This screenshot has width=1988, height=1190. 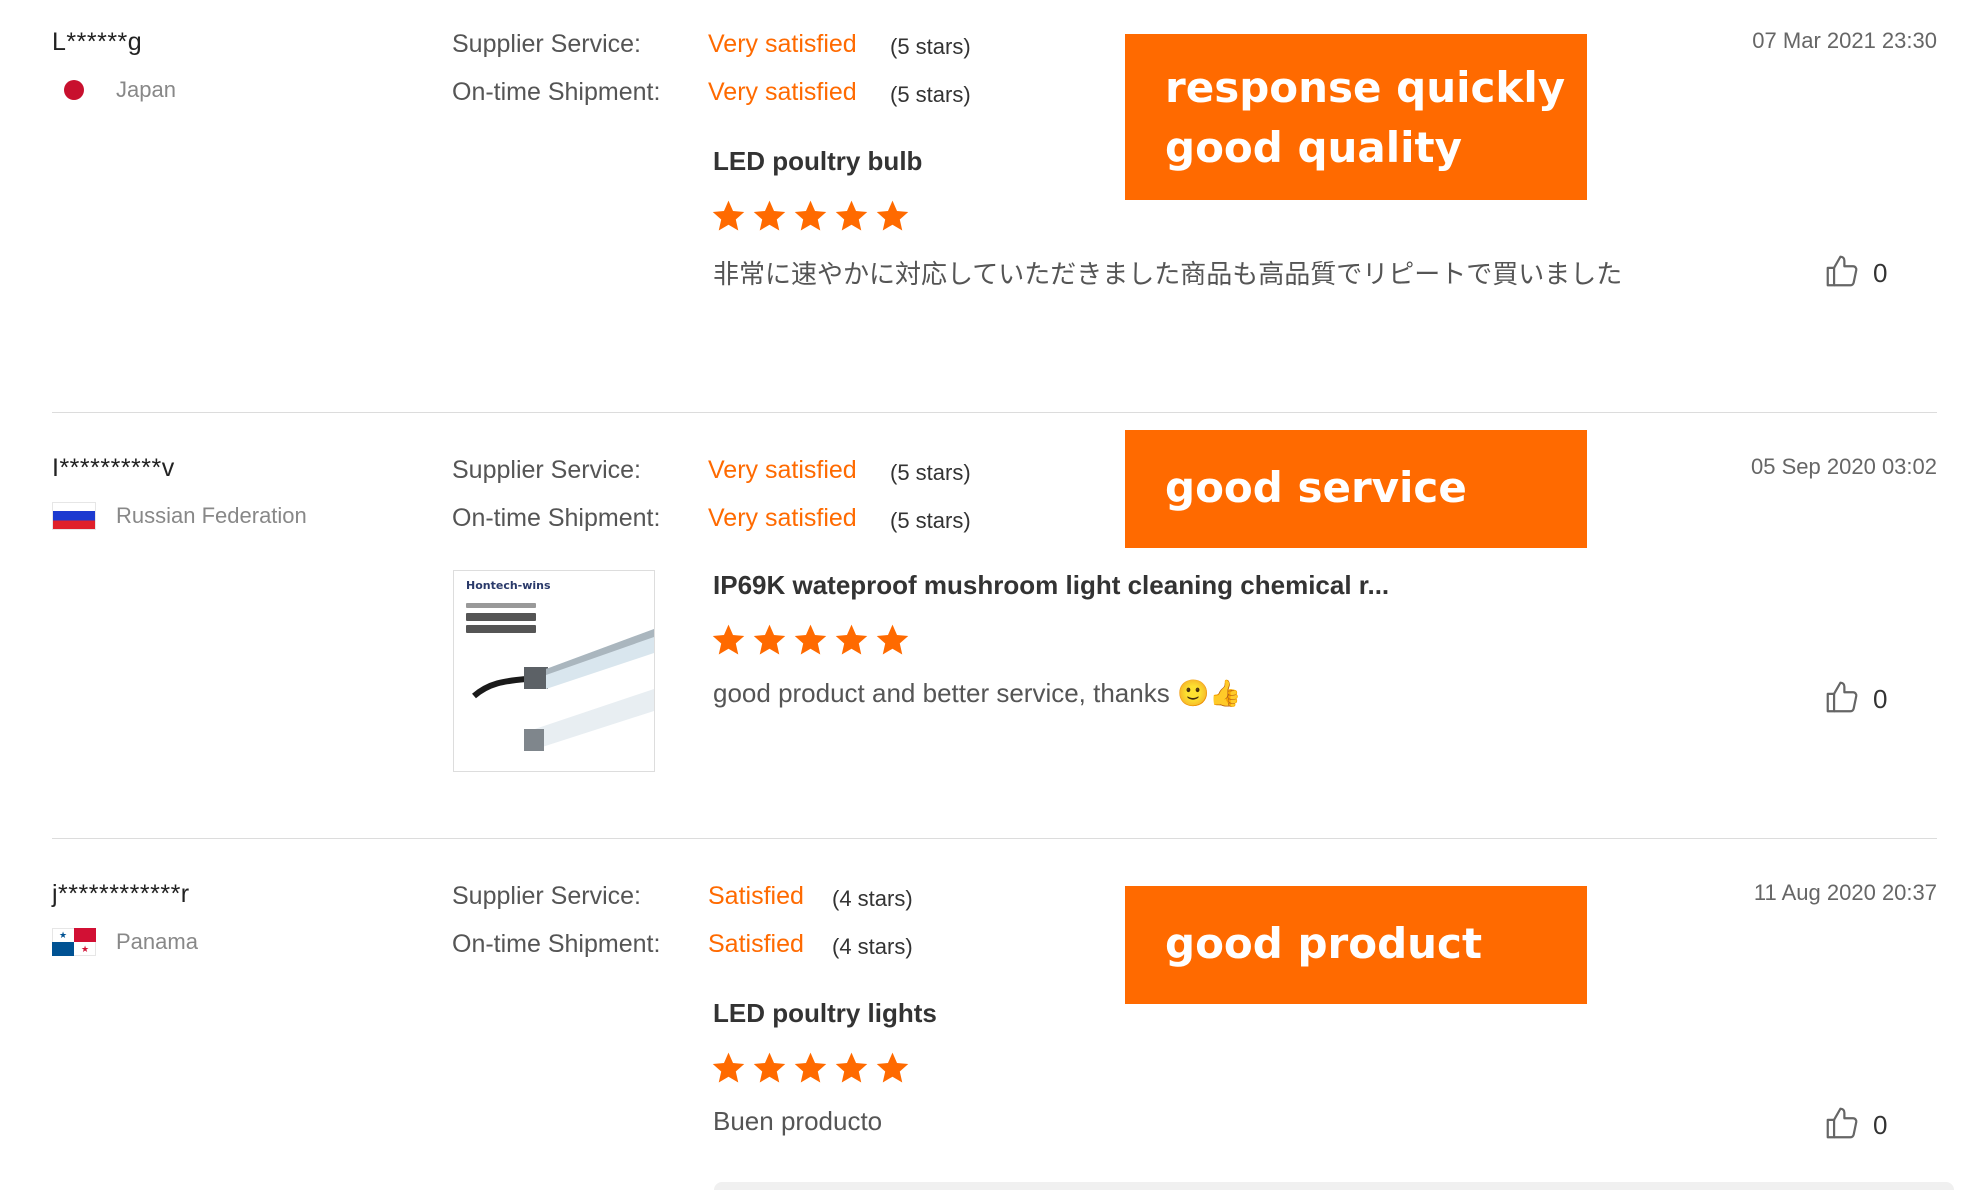 I want to click on reviewer-country: ★ ★ Panama, so click(x=125, y=942).